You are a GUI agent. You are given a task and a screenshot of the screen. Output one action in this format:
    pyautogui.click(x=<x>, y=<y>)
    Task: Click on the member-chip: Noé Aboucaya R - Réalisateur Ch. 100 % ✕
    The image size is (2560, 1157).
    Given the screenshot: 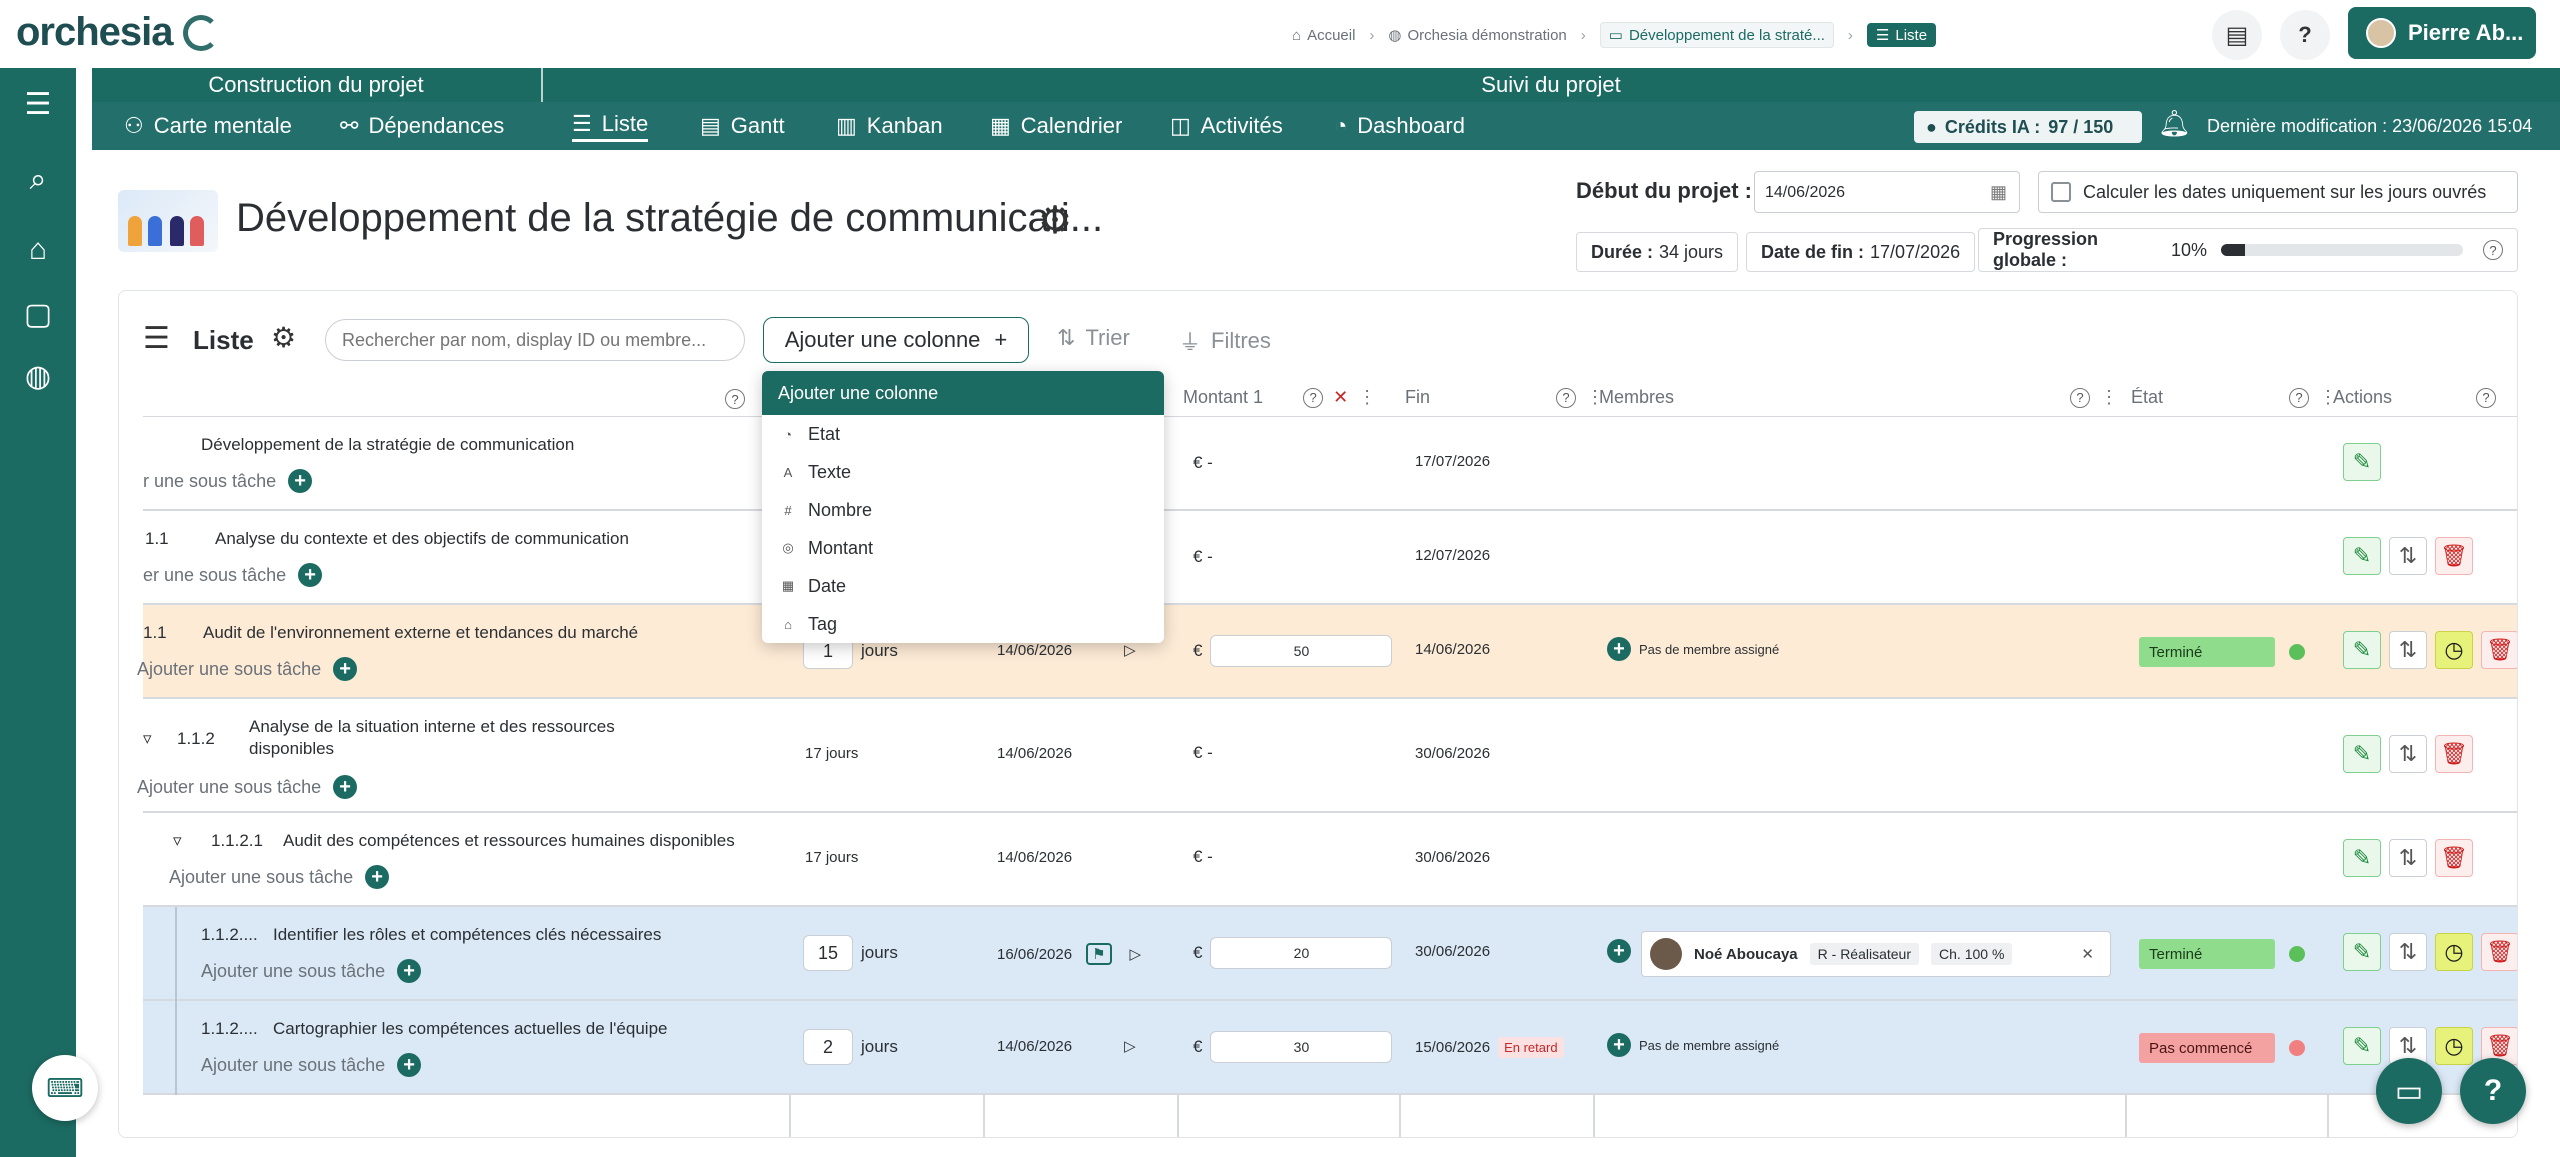 What is the action you would take?
    pyautogui.click(x=1876, y=954)
    